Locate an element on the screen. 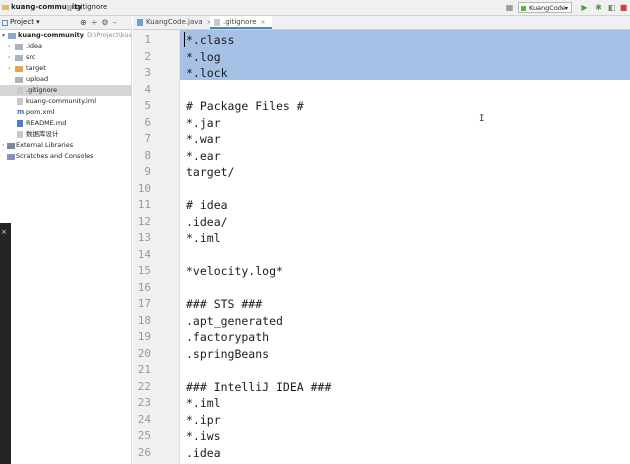  tree-item-label: upload is located at coordinates (37, 79).